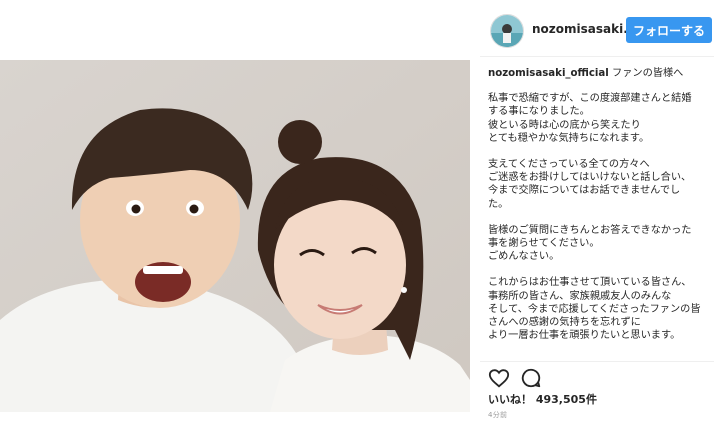 This screenshot has height=430, width=714. Describe the element at coordinates (597, 361) in the screenshot. I see `actions-divider` at that location.